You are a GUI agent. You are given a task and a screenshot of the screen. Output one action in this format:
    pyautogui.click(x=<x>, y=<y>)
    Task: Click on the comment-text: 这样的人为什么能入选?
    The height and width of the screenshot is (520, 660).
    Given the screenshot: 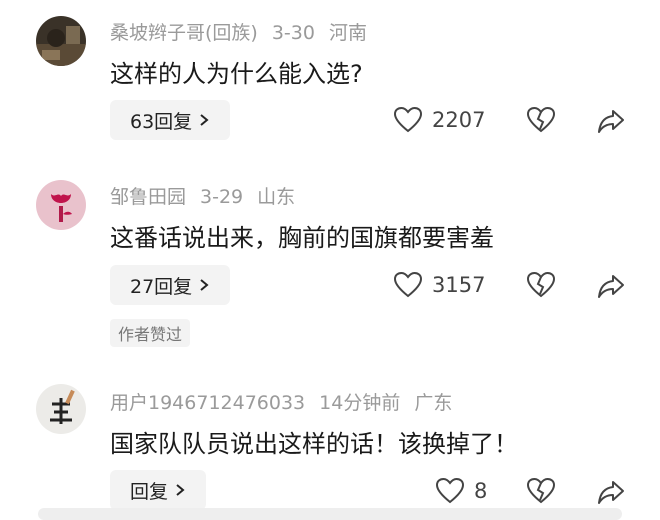 What is the action you would take?
    pyautogui.click(x=236, y=74)
    